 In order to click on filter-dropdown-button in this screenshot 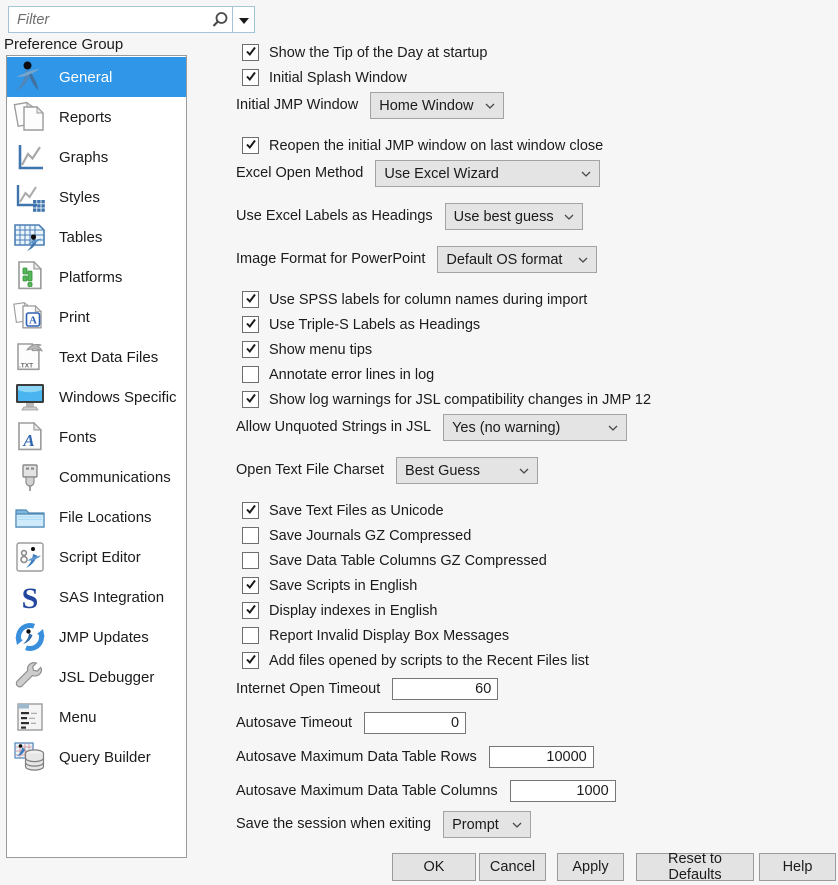, I will do `click(243, 19)`.